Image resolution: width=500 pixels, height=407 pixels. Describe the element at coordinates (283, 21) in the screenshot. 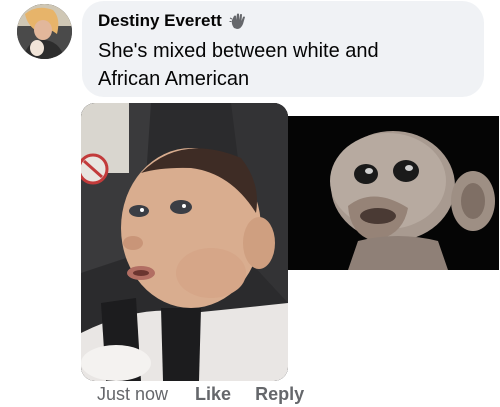

I see `author-row: Destiny Everett` at that location.